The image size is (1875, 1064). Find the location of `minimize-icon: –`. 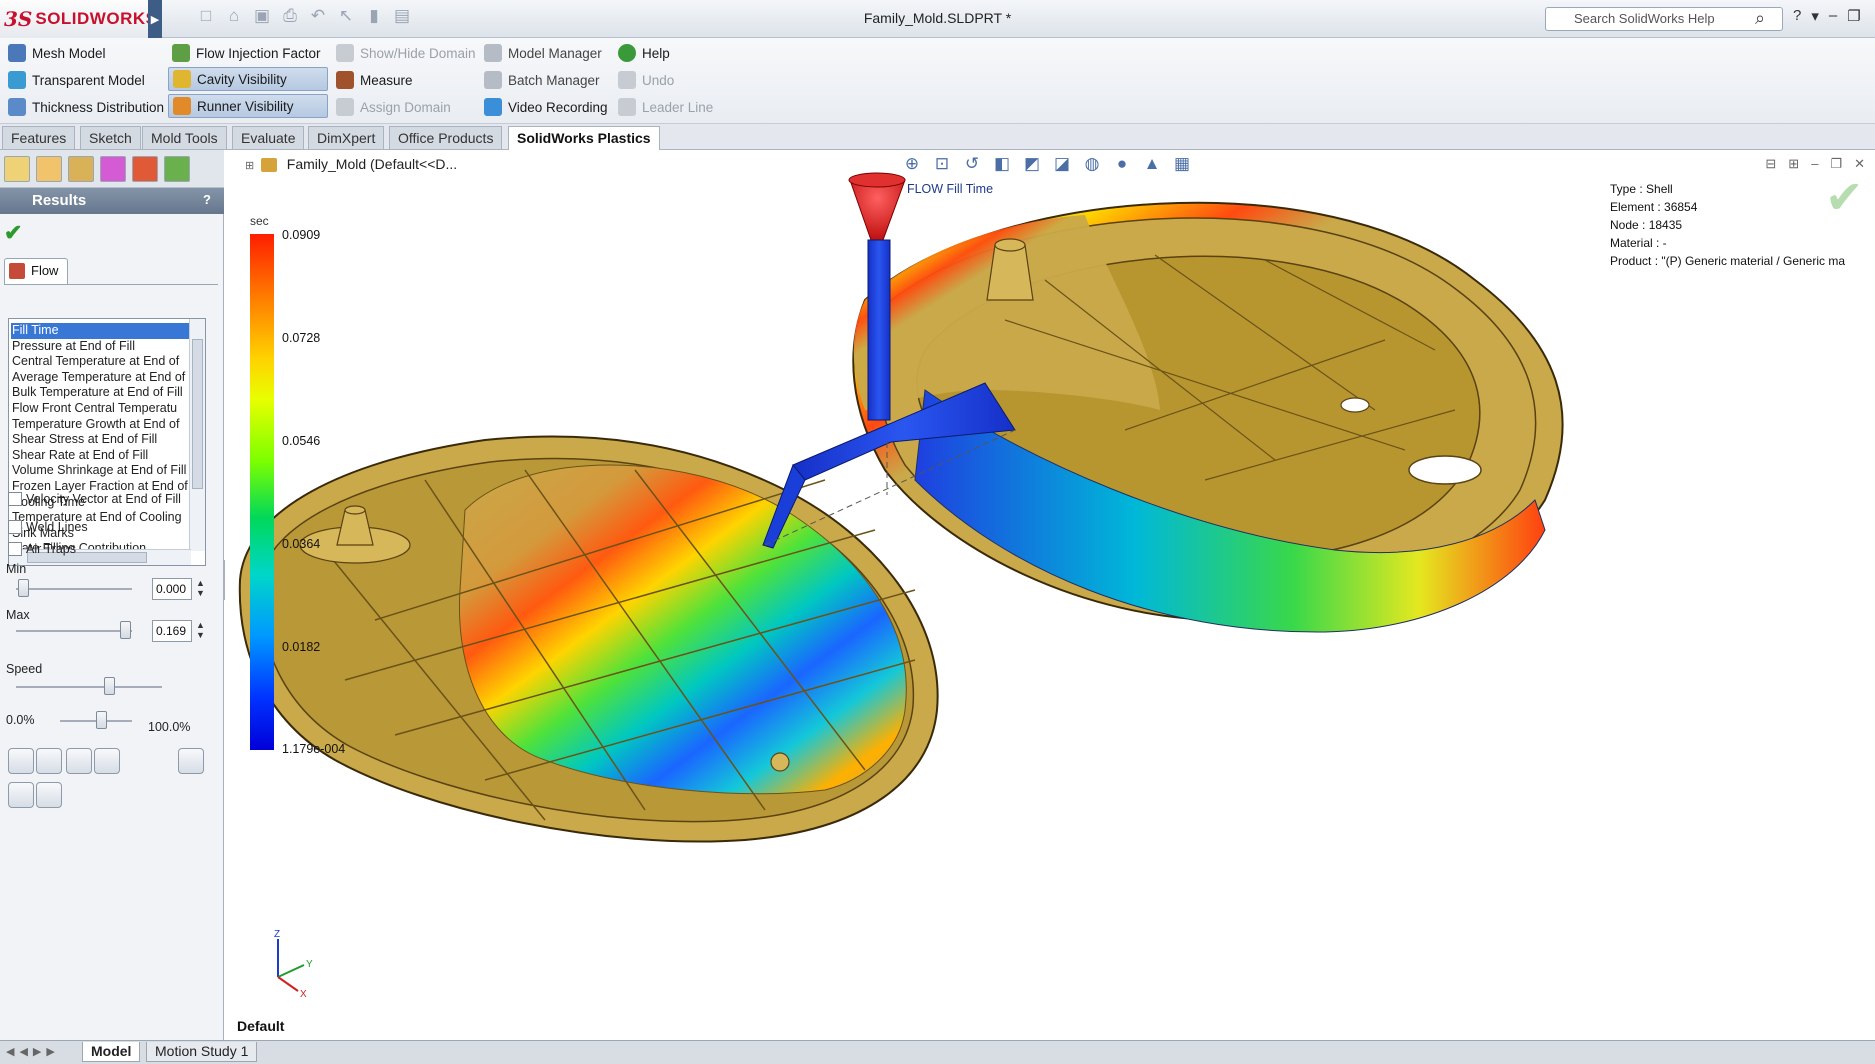

minimize-icon: – is located at coordinates (1833, 16).